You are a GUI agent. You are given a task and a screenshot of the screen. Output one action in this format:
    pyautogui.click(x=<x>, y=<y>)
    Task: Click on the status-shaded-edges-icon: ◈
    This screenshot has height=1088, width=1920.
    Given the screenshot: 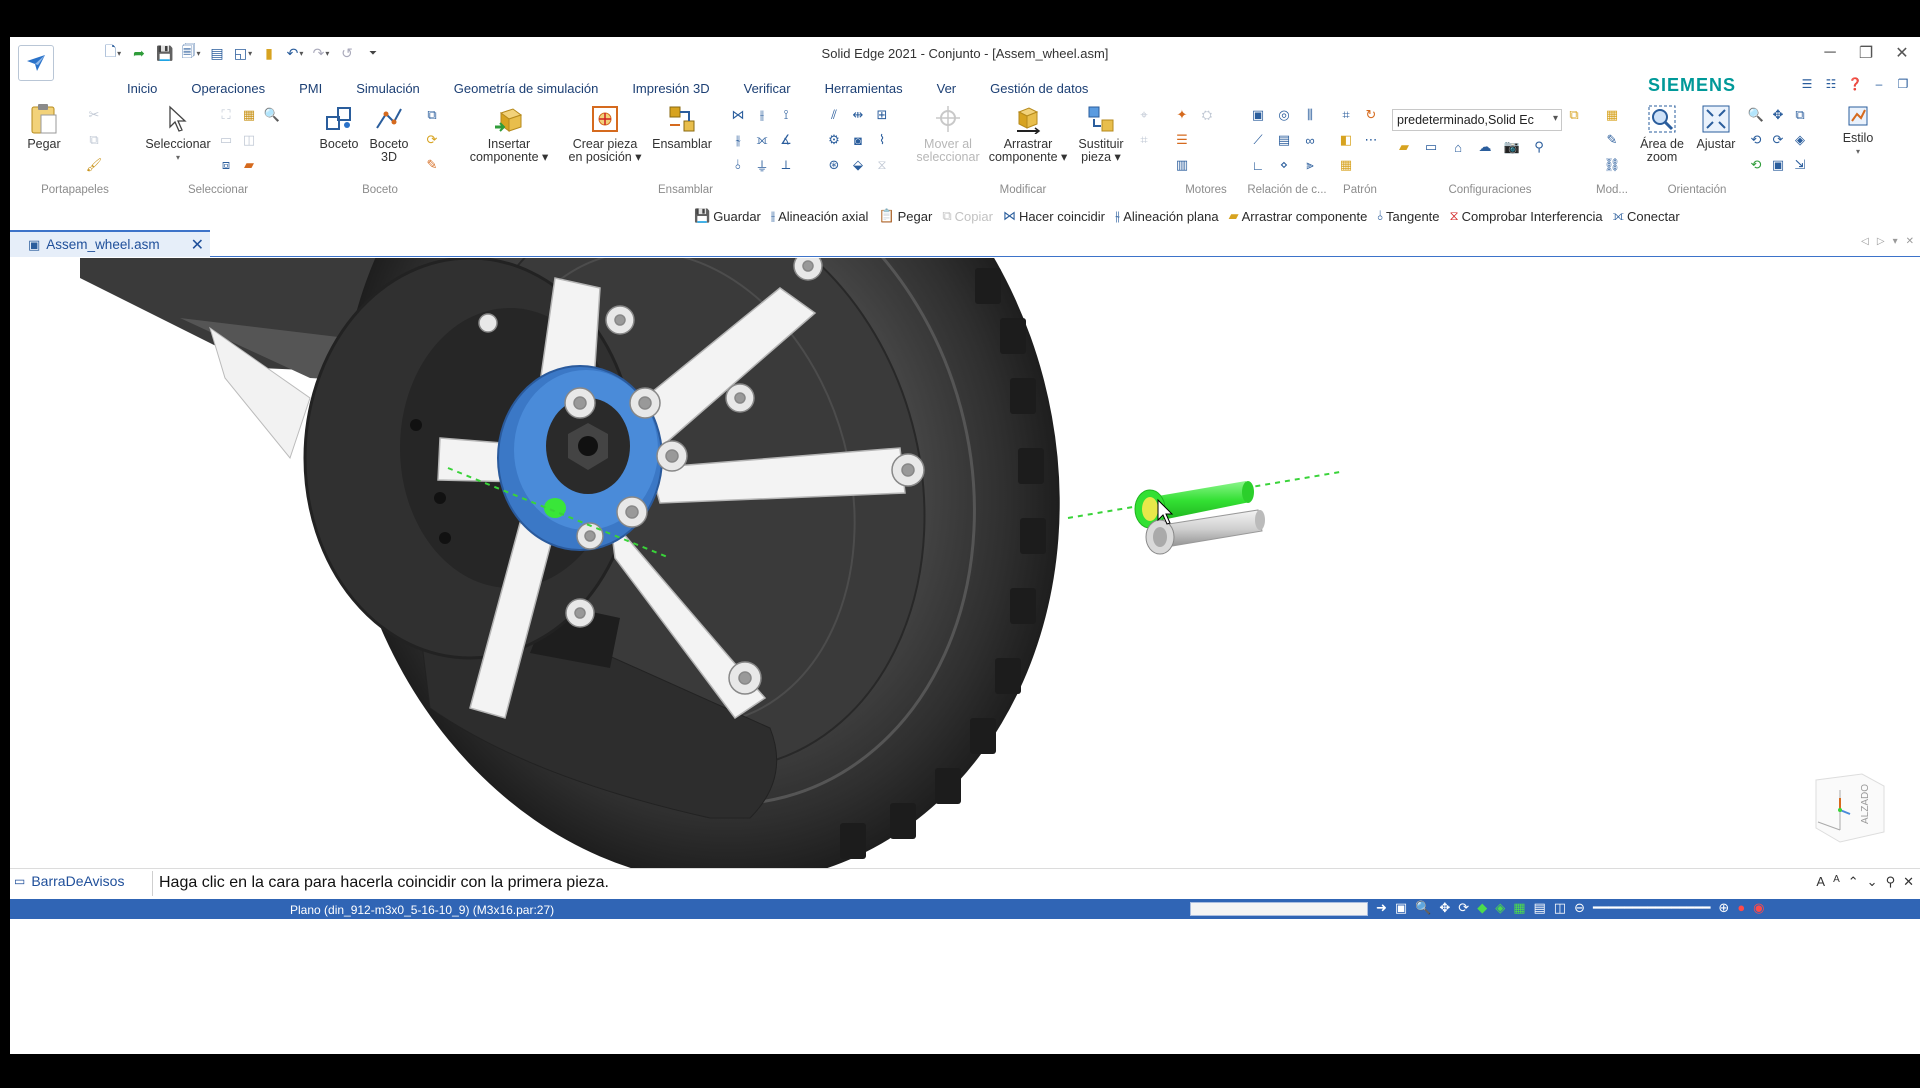 What is the action you would take?
    pyautogui.click(x=1500, y=908)
    